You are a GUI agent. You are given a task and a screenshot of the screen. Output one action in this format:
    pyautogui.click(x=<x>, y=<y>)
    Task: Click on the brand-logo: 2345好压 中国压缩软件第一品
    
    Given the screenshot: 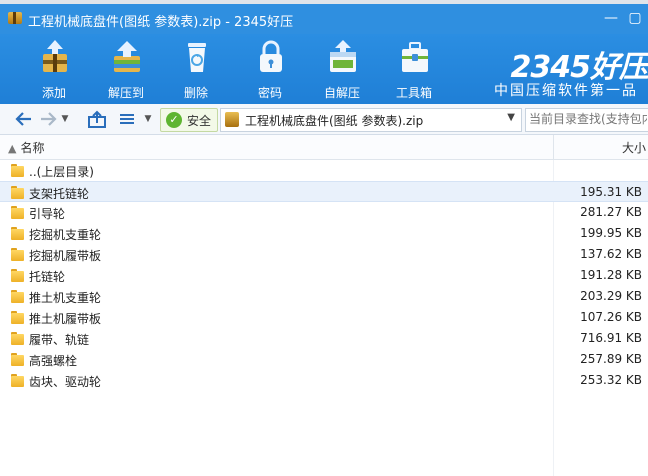 What is the action you would take?
    pyautogui.click(x=564, y=72)
    